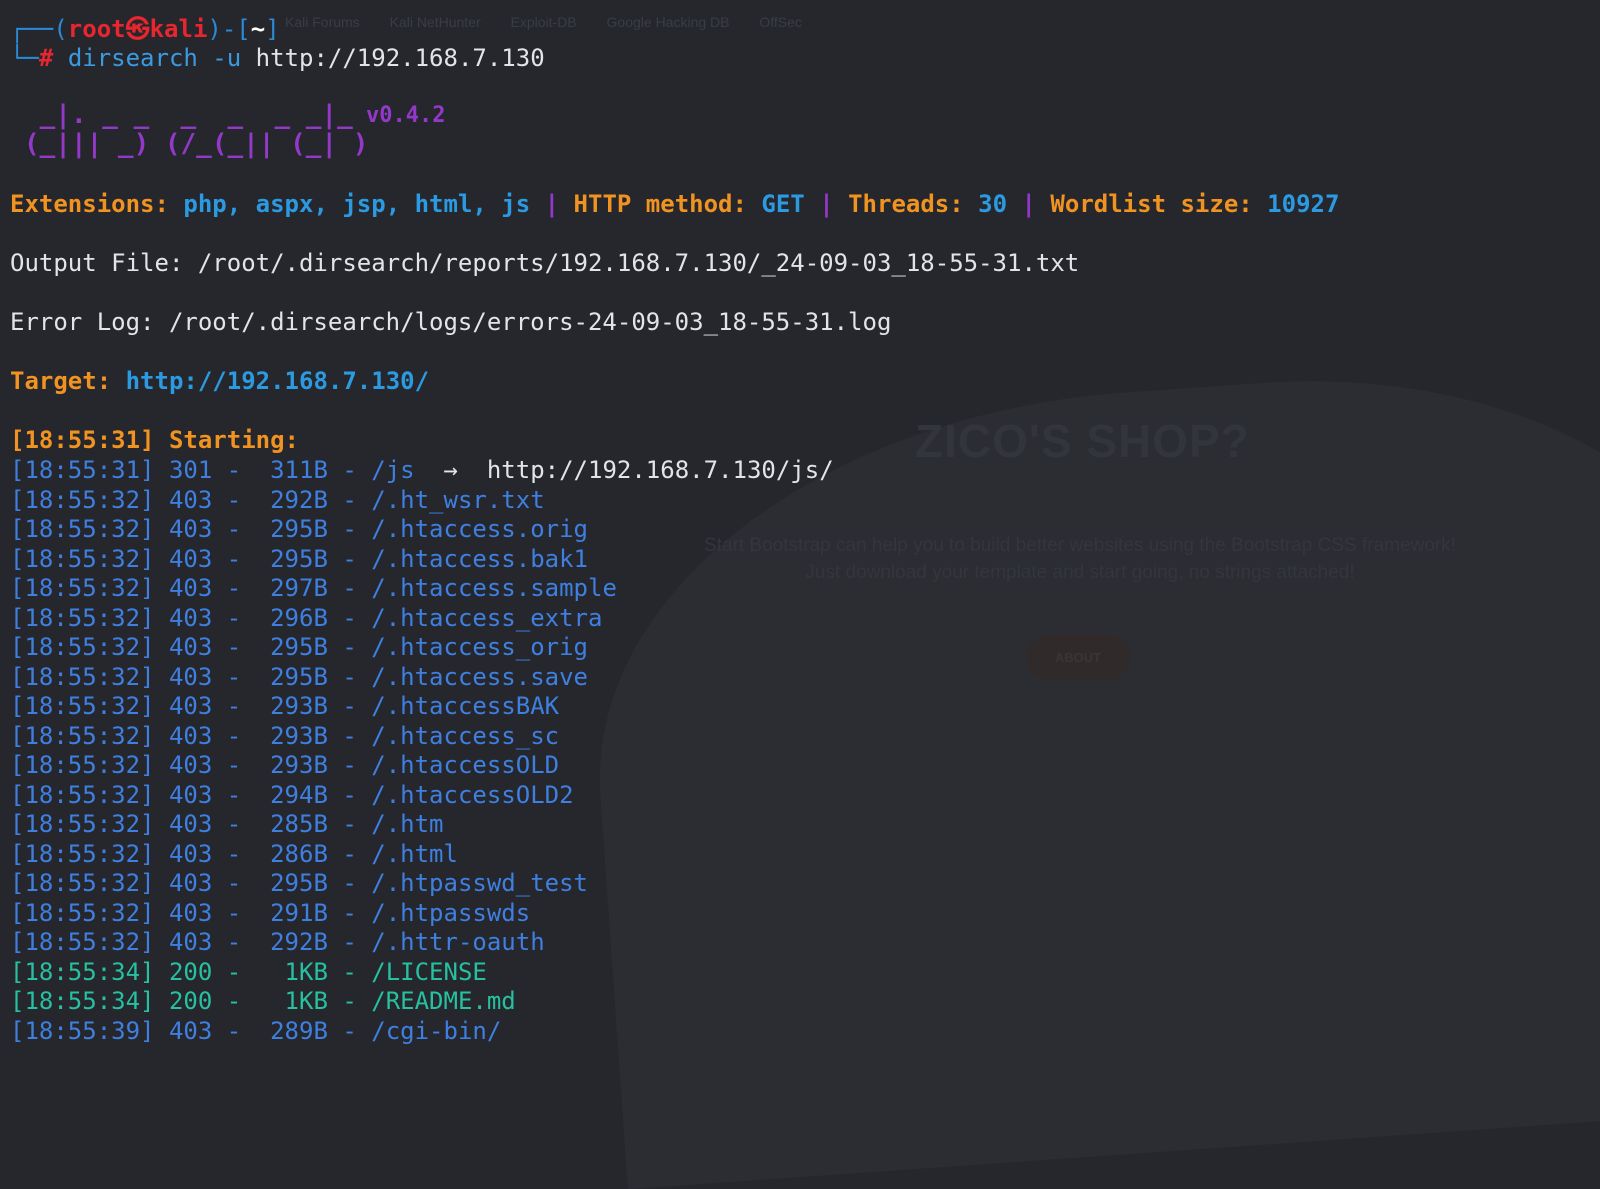 The width and height of the screenshot is (1600, 1189). Describe the element at coordinates (465, 765) in the screenshot. I see `result-path: /.htaccessOLD` at that location.